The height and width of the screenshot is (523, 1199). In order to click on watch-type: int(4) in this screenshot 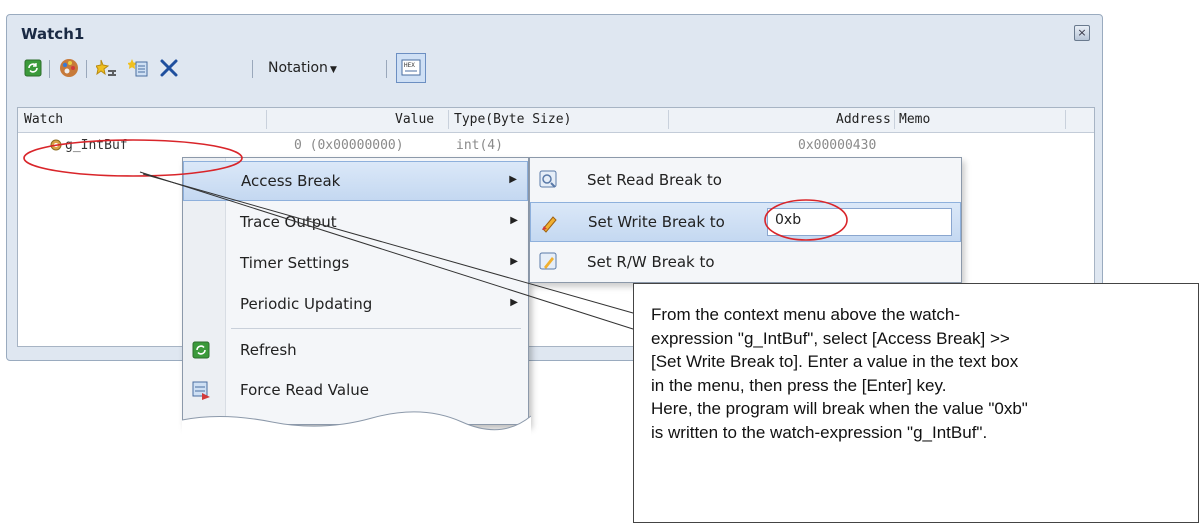, I will do `click(479, 145)`.